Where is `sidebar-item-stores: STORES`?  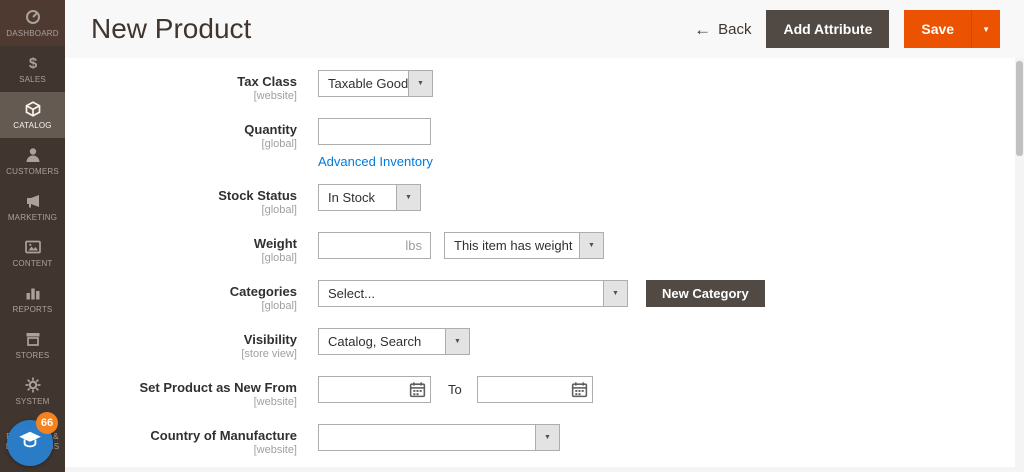 sidebar-item-stores: STORES is located at coordinates (32, 345).